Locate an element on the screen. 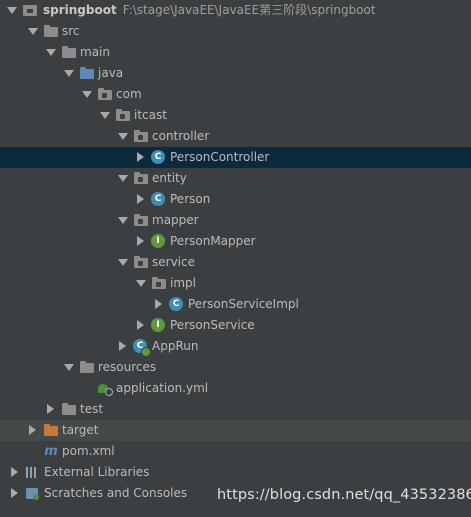  watermark-text: https://blog.csdn.net/qq_43532386 is located at coordinates (344, 495).